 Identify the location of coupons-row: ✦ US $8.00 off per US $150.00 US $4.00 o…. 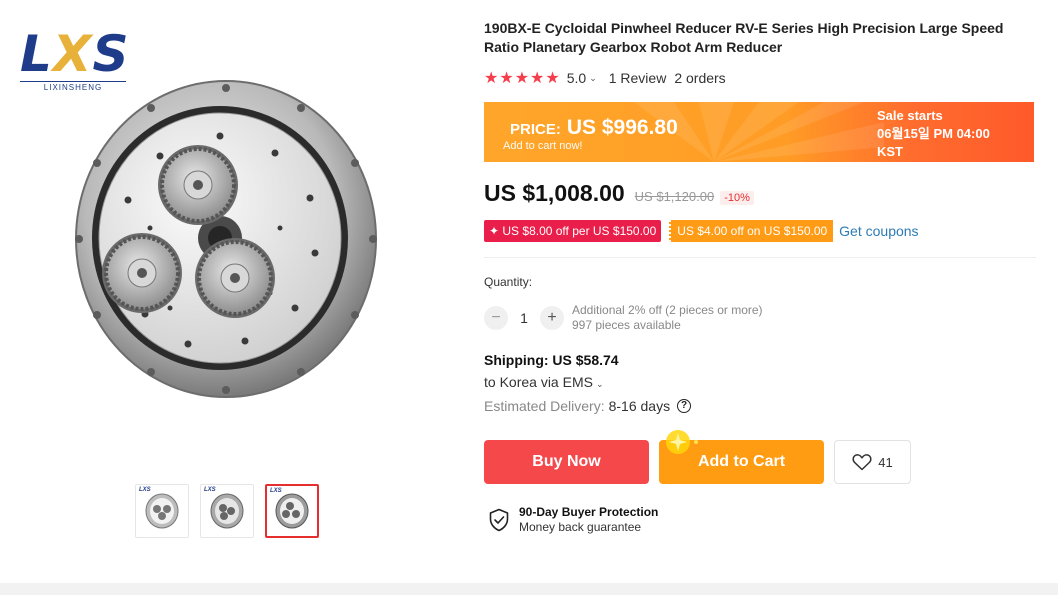
(701, 231).